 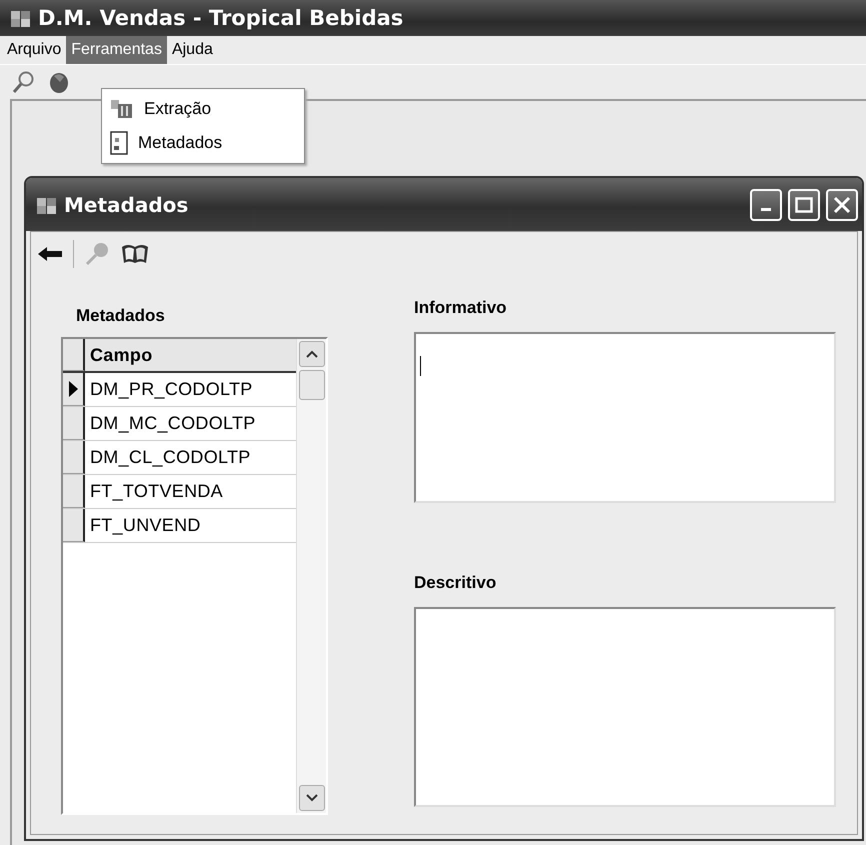 What do you see at coordinates (311, 576) in the screenshot?
I see `scrollbar` at bounding box center [311, 576].